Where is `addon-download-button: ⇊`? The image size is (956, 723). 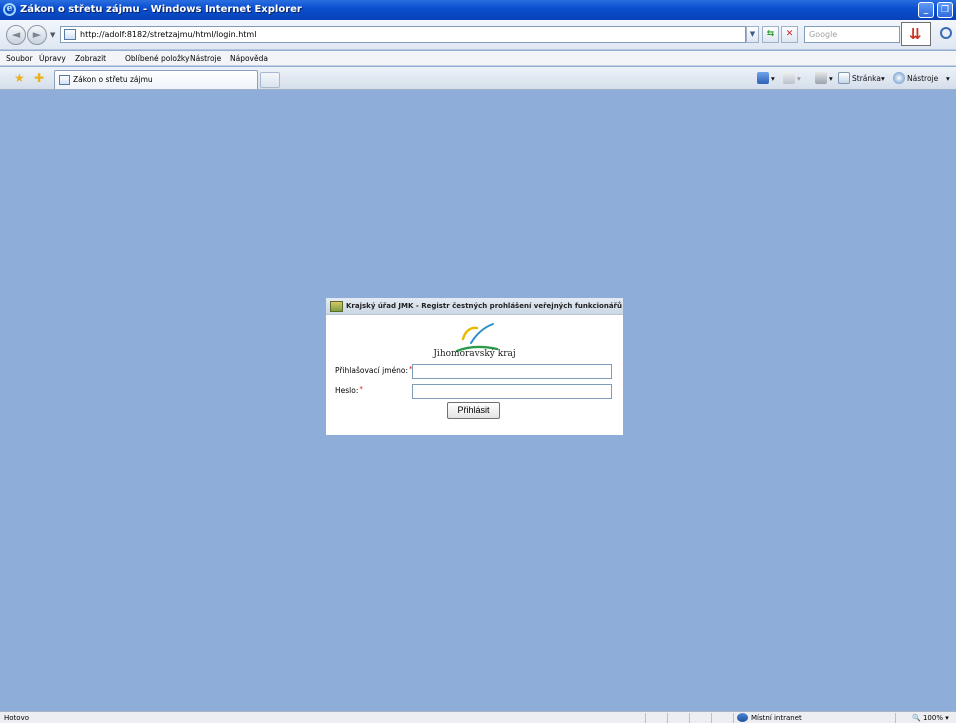 addon-download-button: ⇊ is located at coordinates (916, 34).